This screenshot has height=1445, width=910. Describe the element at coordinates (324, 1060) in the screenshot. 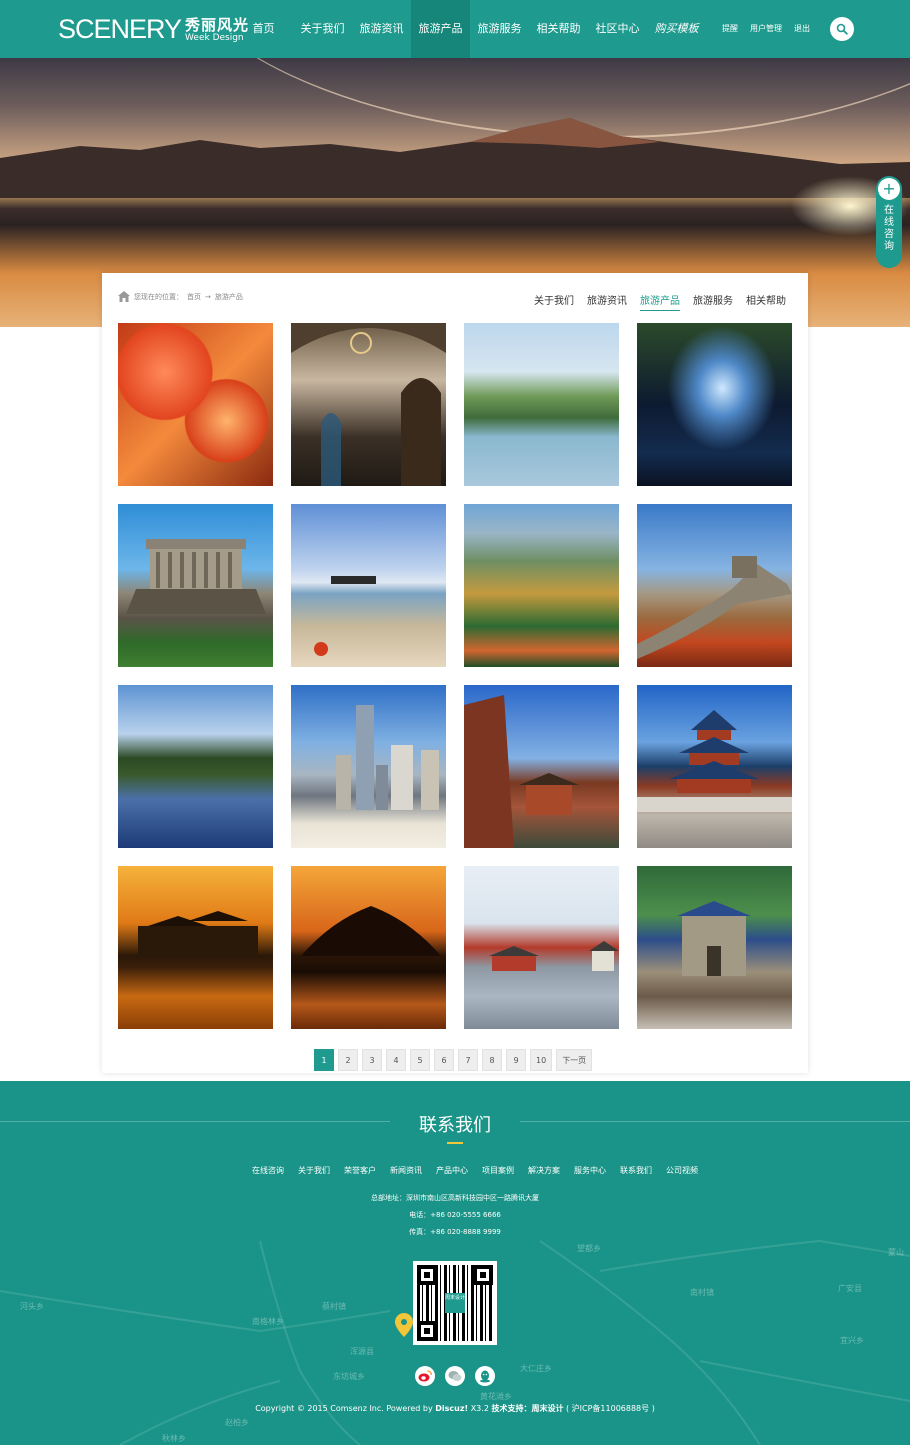

I see `page-1-button: 1` at that location.